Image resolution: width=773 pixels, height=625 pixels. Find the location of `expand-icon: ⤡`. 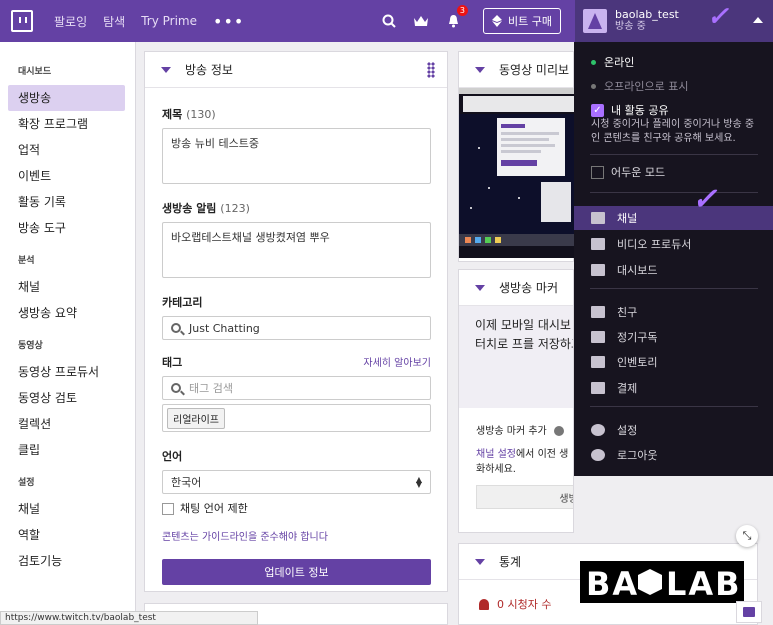

expand-icon: ⤡ is located at coordinates (747, 536).